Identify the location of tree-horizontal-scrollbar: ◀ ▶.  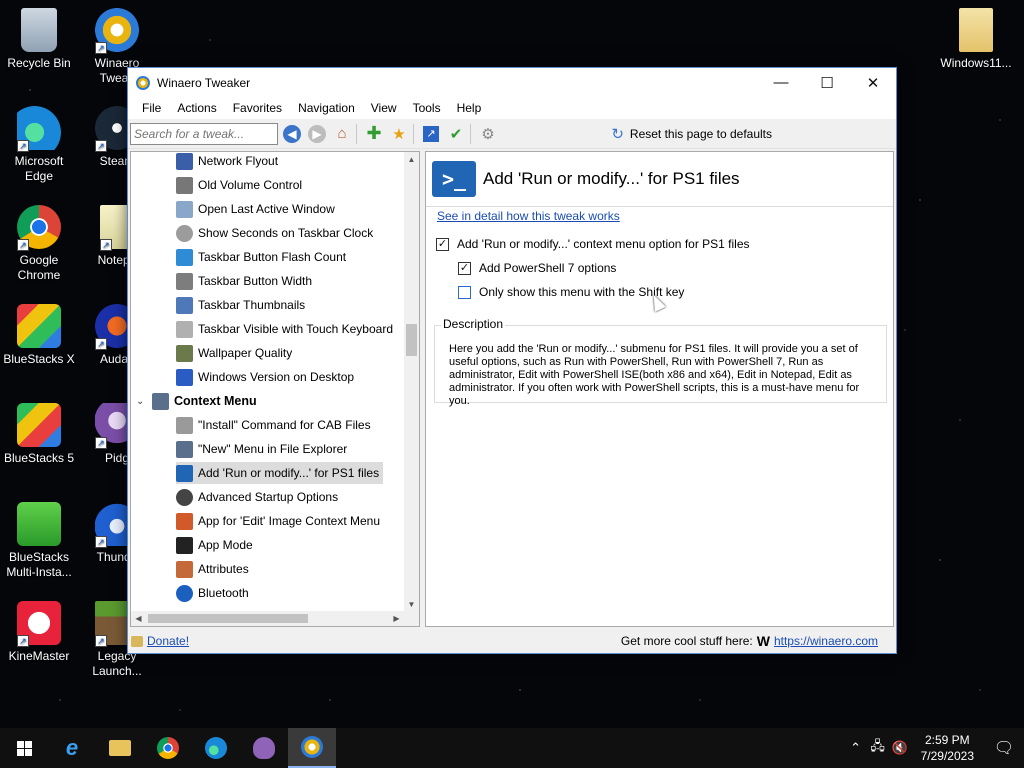
(275, 618).